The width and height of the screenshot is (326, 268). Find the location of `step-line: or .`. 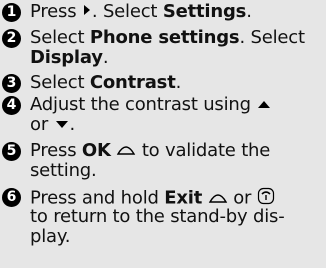

step-line: or . is located at coordinates (53, 124).